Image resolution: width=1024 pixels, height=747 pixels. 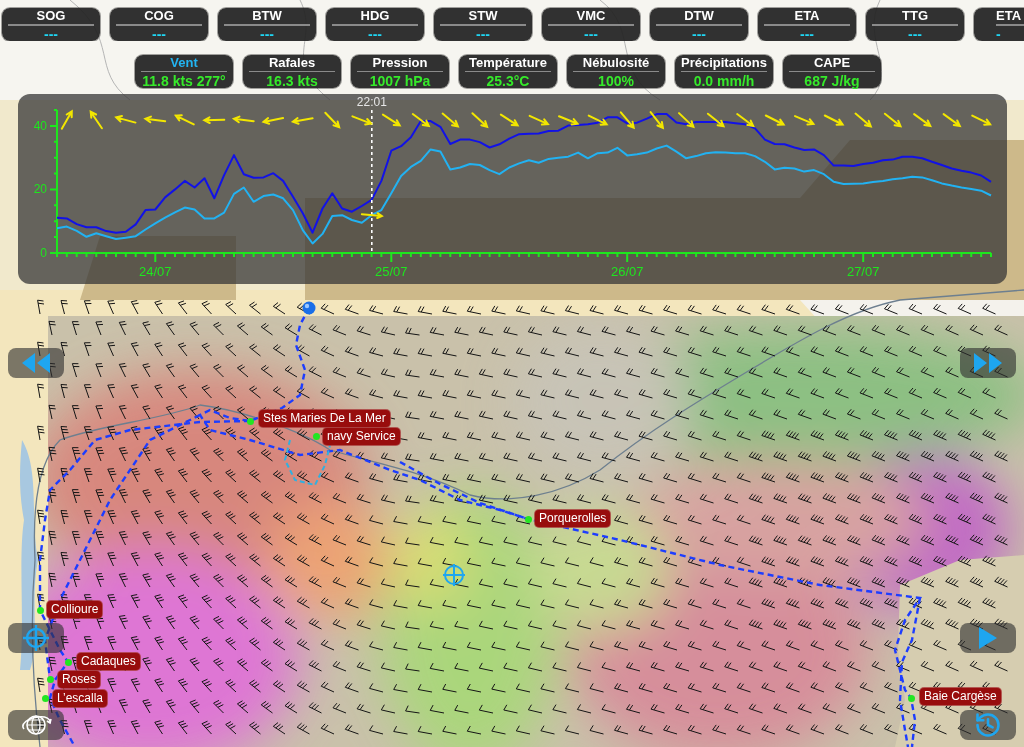 What do you see at coordinates (616, 71) in the screenshot?
I see `weather-tile: Nébulosité 100%` at bounding box center [616, 71].